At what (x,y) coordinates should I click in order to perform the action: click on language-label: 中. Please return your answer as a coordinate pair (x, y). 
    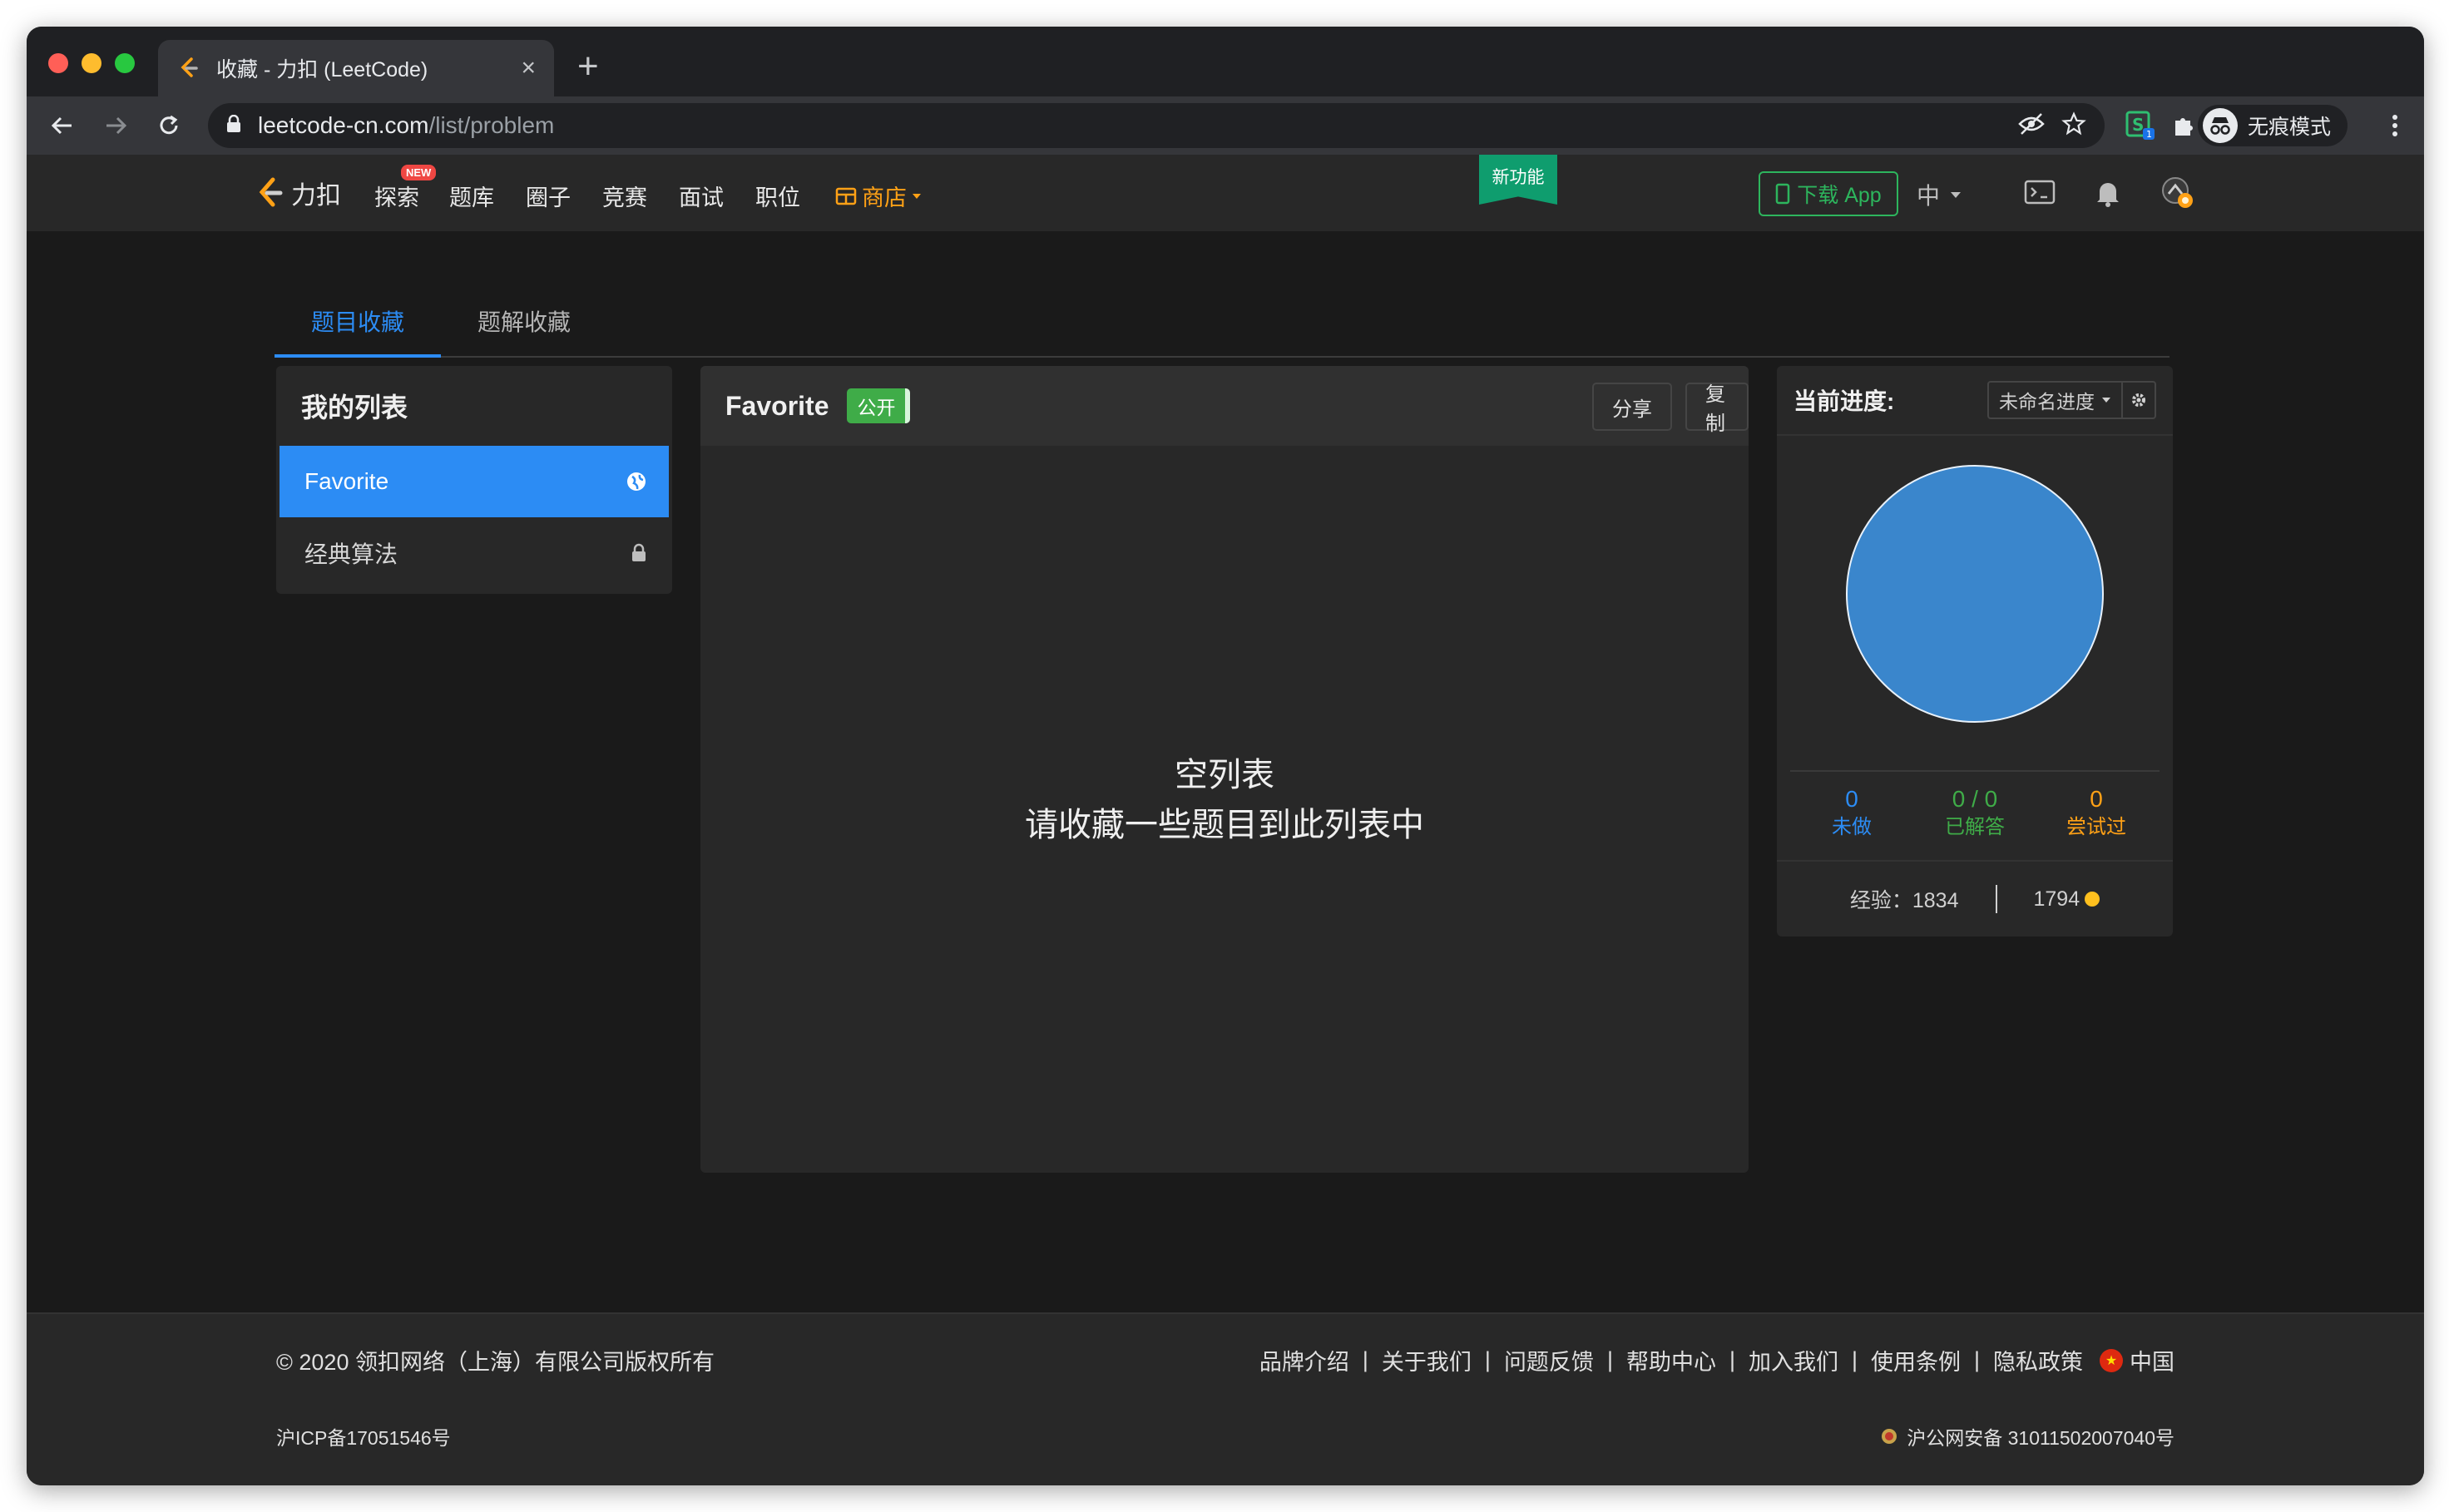
    Looking at the image, I should click on (1929, 196).